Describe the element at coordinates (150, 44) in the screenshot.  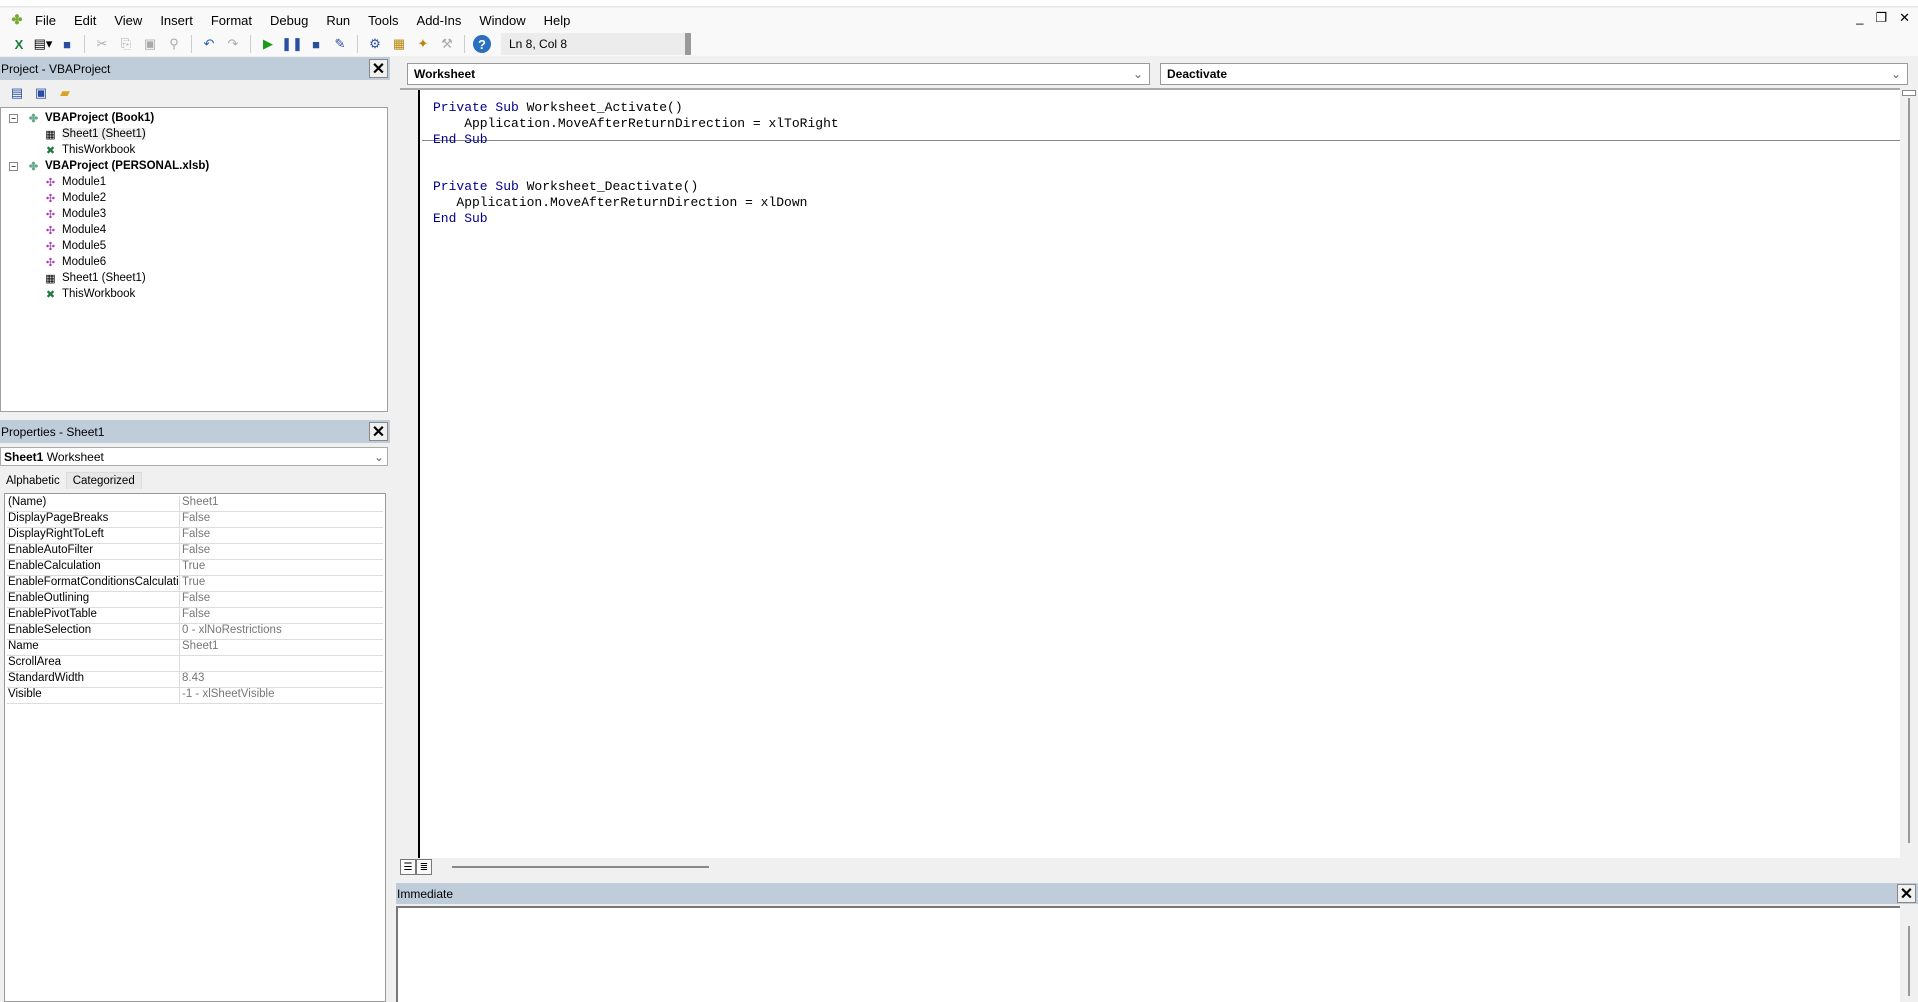
I see `paste-icon: ▣` at that location.